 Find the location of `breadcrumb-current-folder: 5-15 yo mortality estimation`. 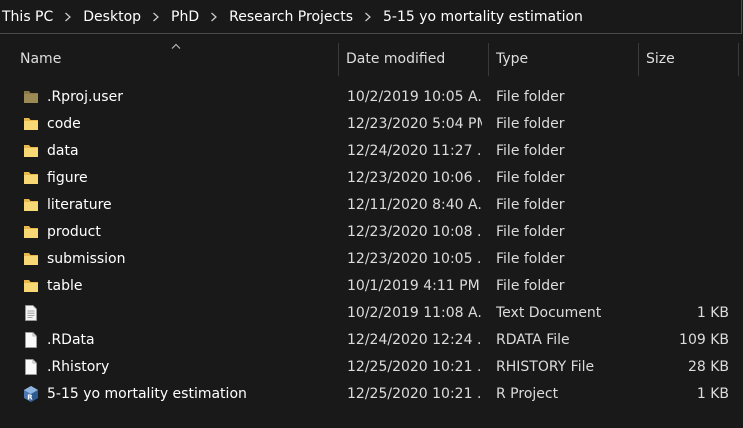

breadcrumb-current-folder: 5-15 yo mortality estimation is located at coordinates (483, 17).